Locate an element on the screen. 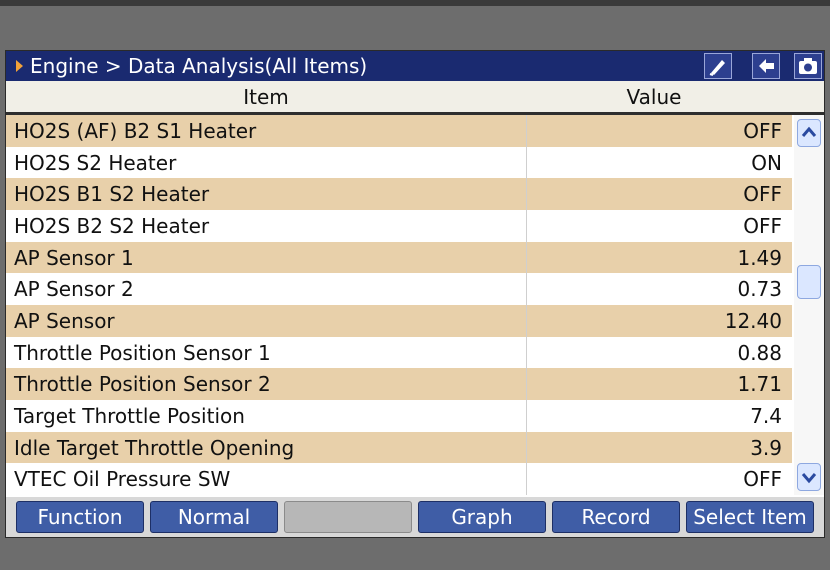 This screenshot has width=830, height=570. scroll-down-button is located at coordinates (809, 477).